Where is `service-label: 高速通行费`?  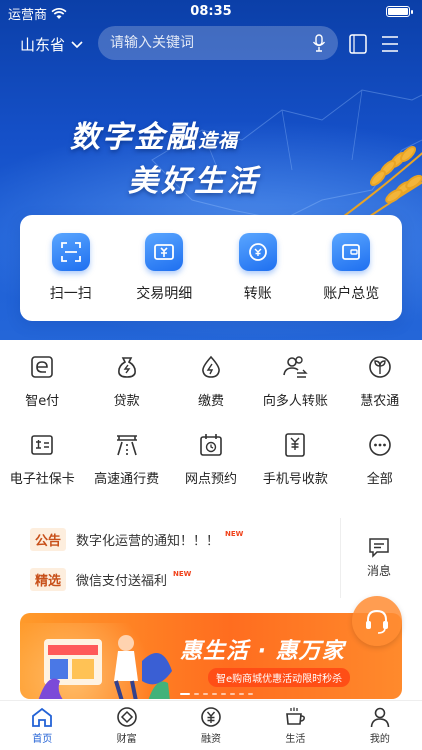
service-label: 高速通行费 is located at coordinates (127, 479).